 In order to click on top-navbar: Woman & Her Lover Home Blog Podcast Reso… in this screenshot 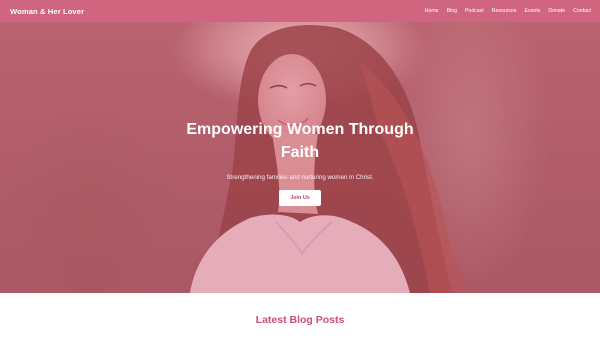, I will do `click(300, 11)`.